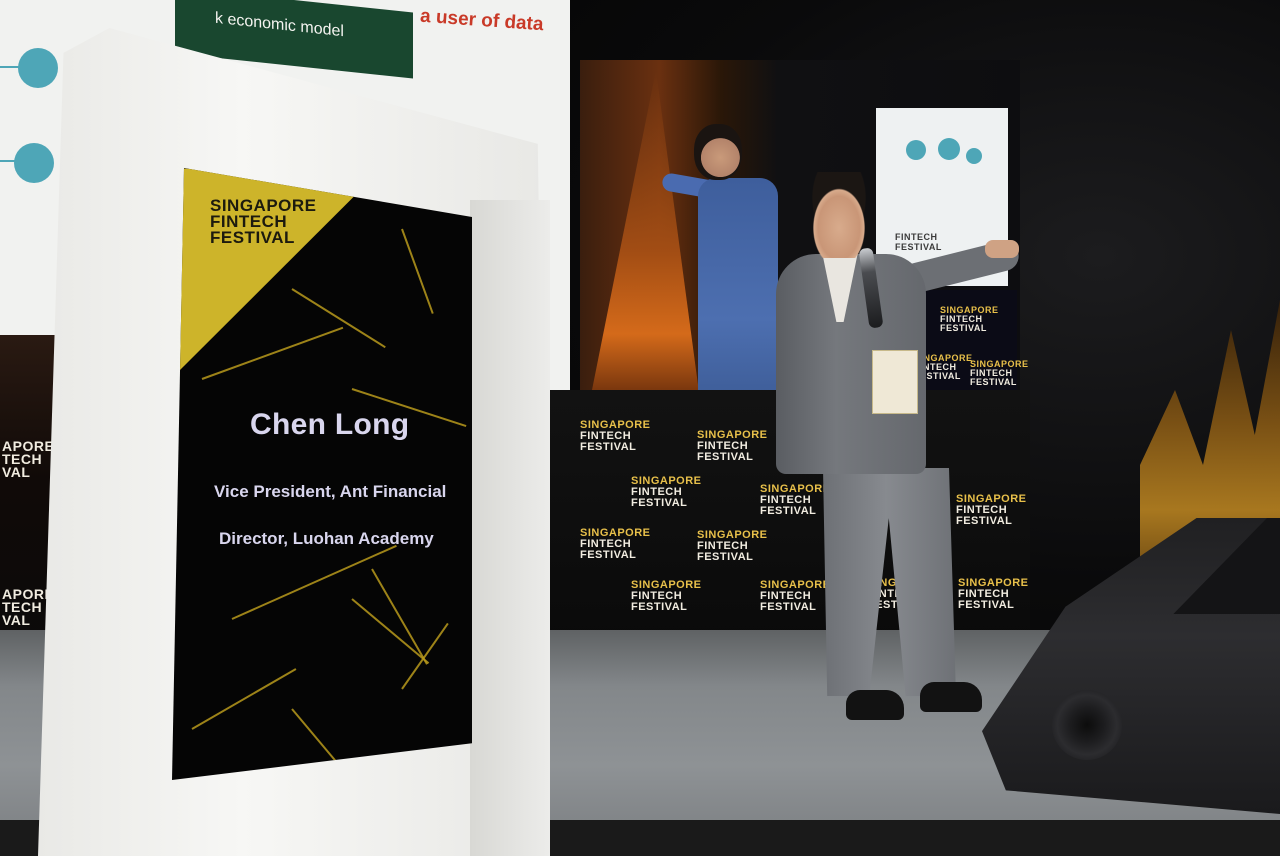 The image size is (1280, 856). What do you see at coordinates (918, 242) in the screenshot?
I see `imag-festival-logo: FINTECH FESTIVAL` at bounding box center [918, 242].